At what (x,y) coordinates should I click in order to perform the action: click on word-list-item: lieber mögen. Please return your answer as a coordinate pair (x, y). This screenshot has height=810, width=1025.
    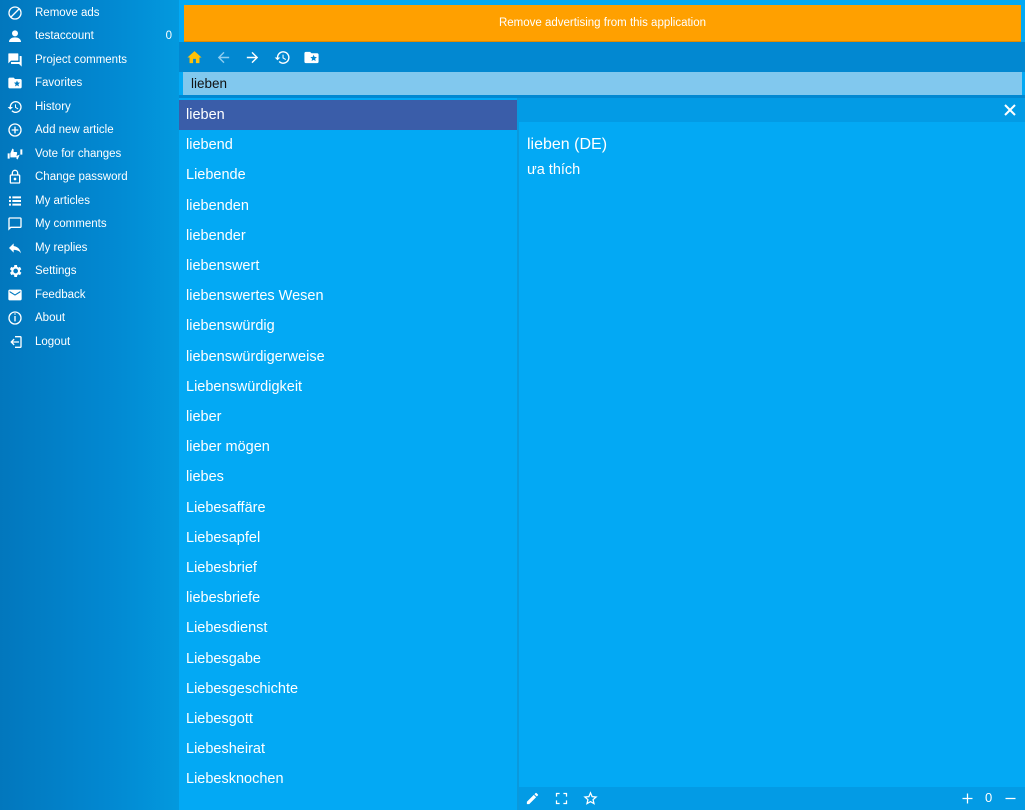
    Looking at the image, I should click on (348, 447).